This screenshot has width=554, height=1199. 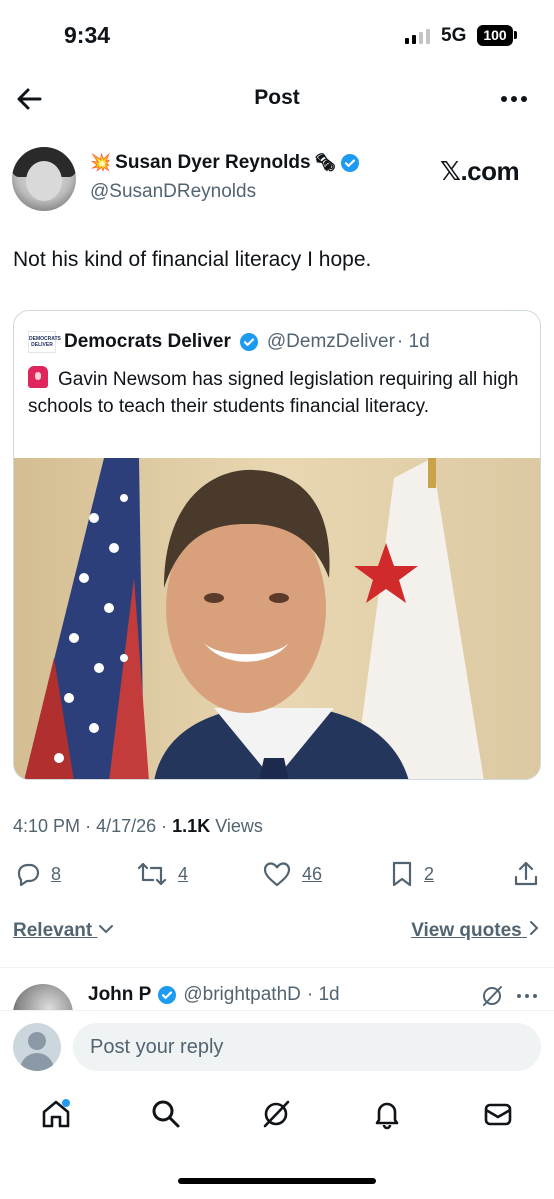 I want to click on view-quotes-link: View quotes, so click(x=476, y=931).